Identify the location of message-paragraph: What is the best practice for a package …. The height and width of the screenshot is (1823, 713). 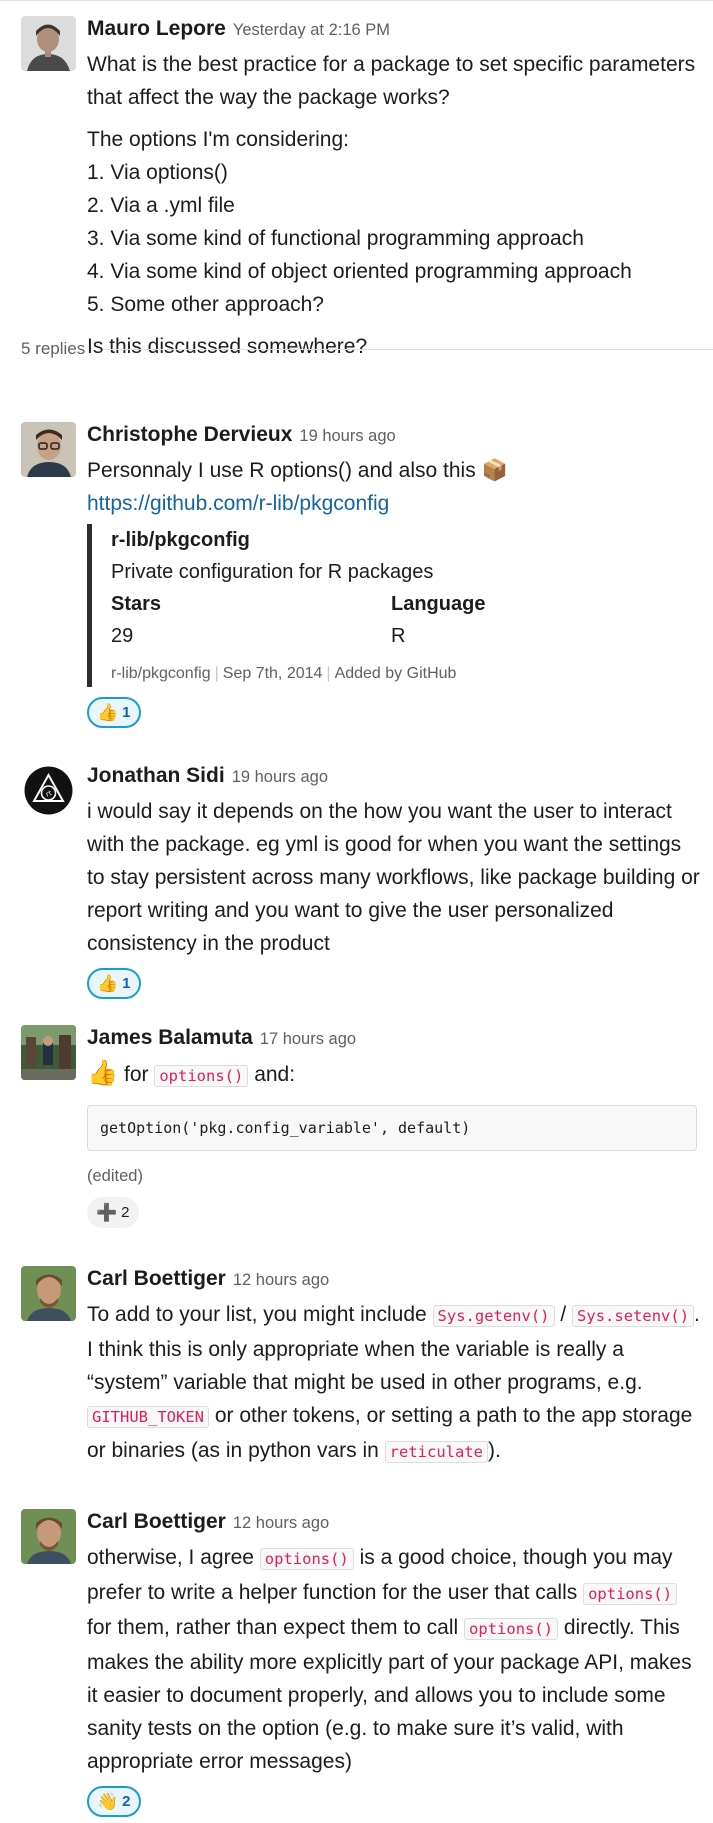
(391, 81).